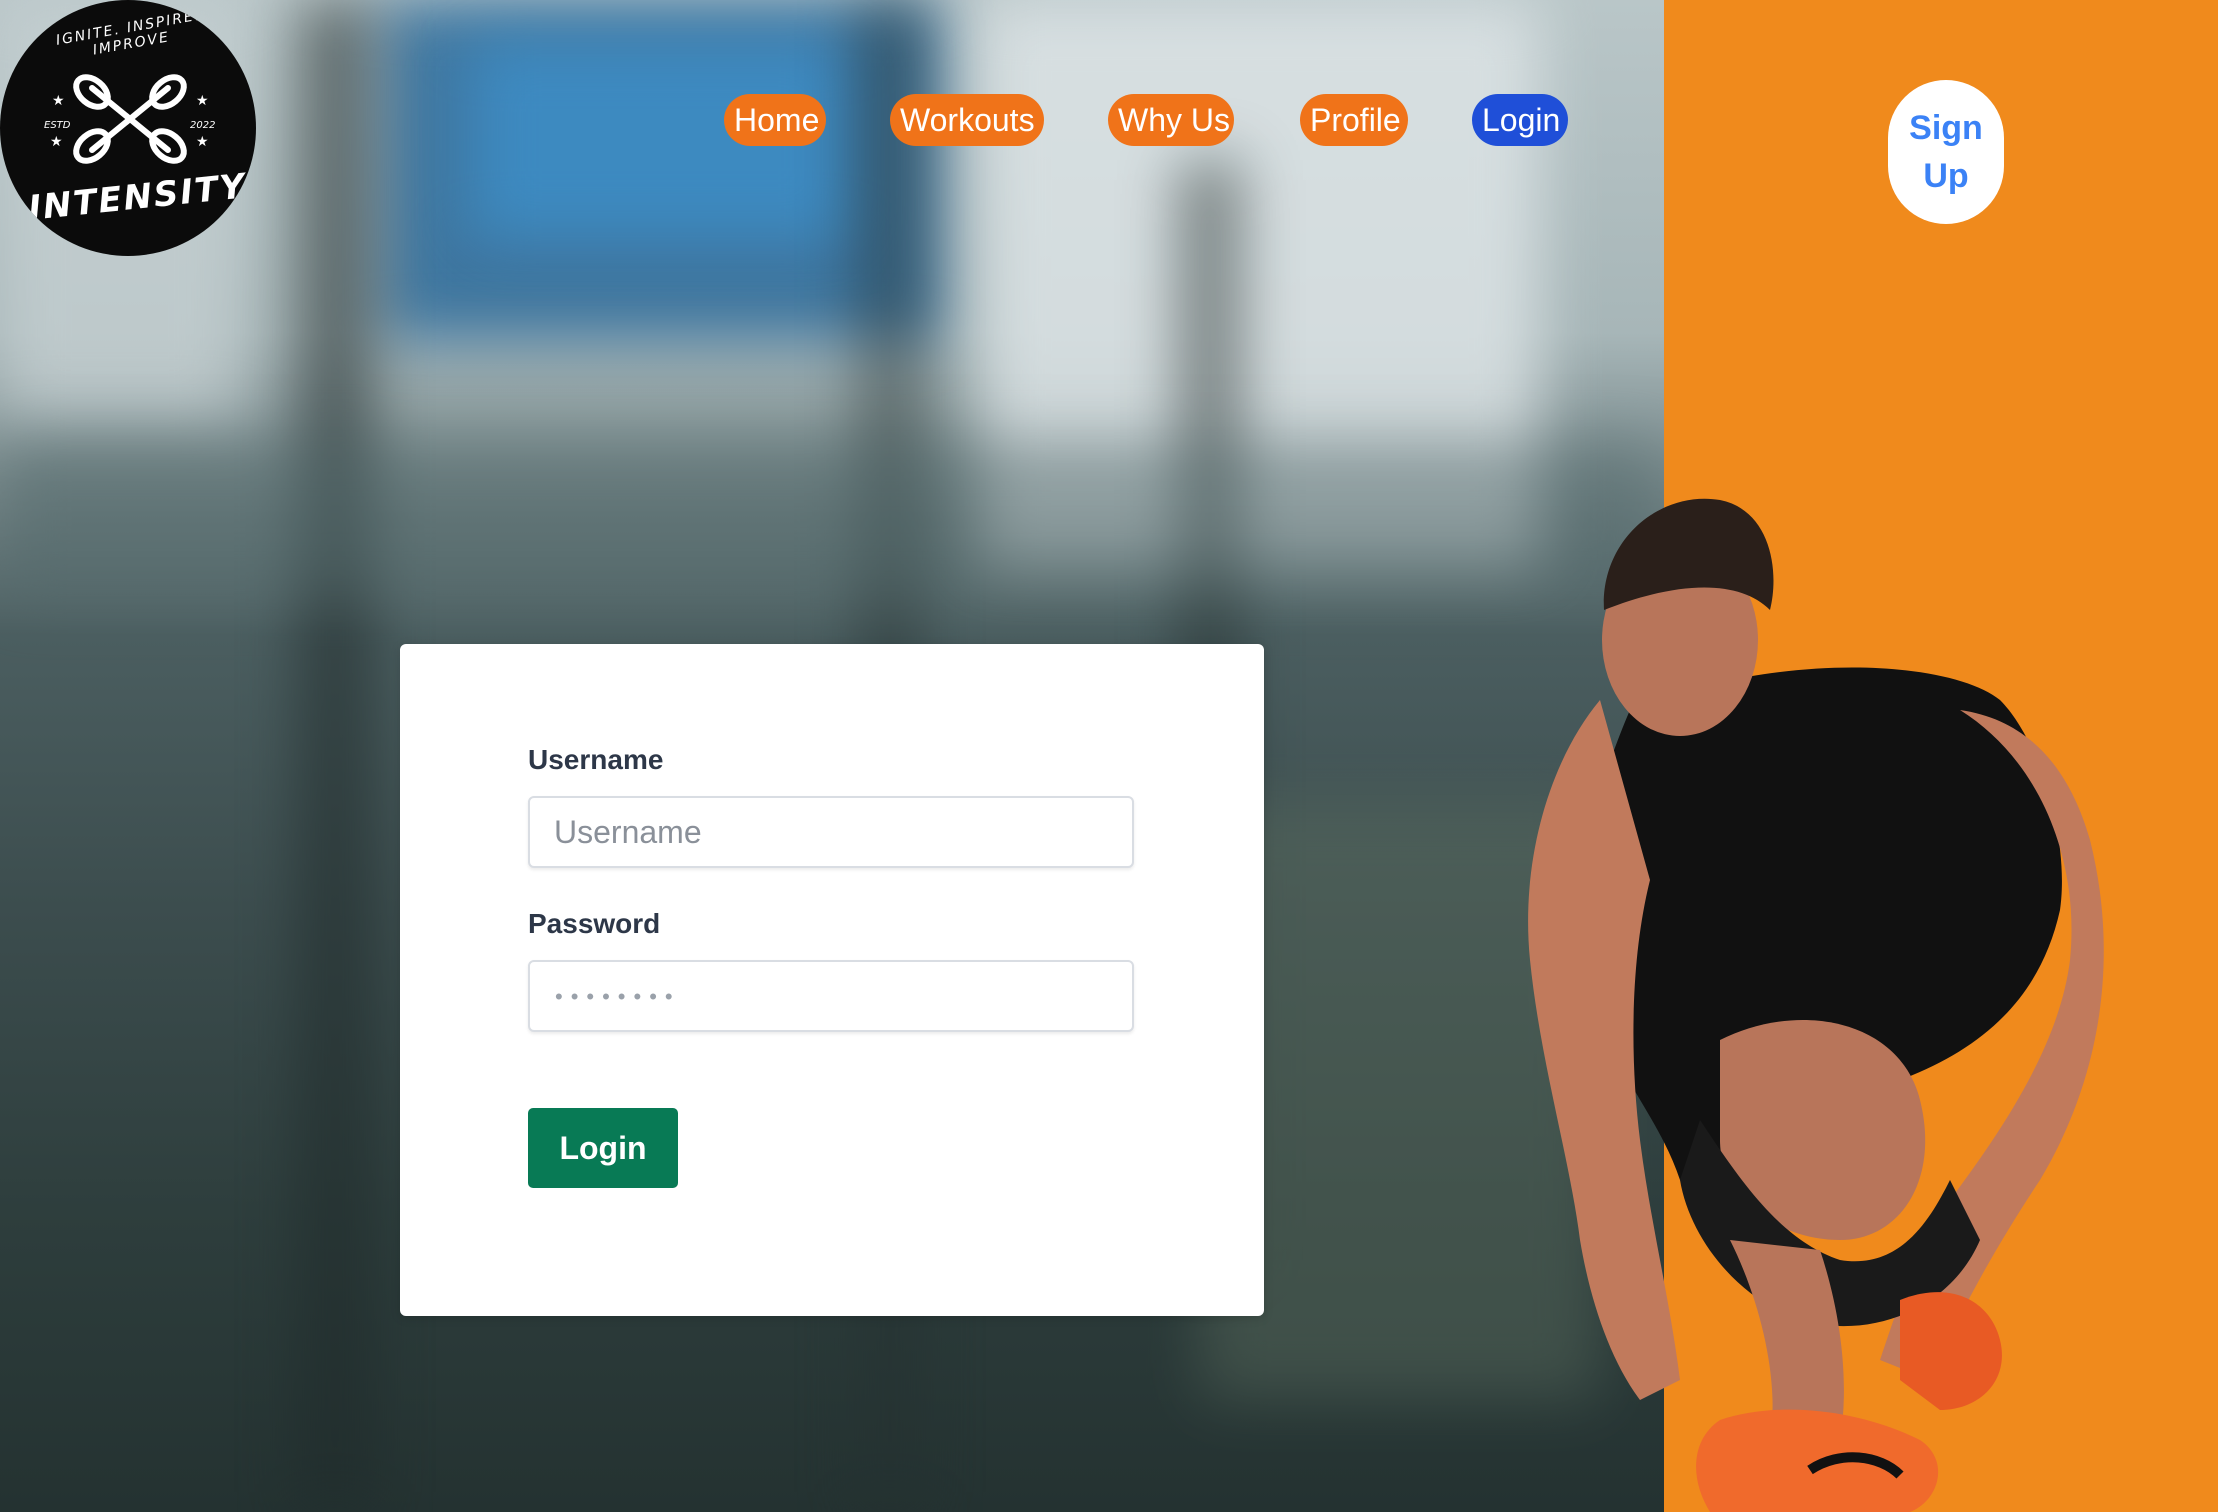 This screenshot has height=1512, width=2218. Describe the element at coordinates (594, 923) in the screenshot. I see `password-label: Password` at that location.